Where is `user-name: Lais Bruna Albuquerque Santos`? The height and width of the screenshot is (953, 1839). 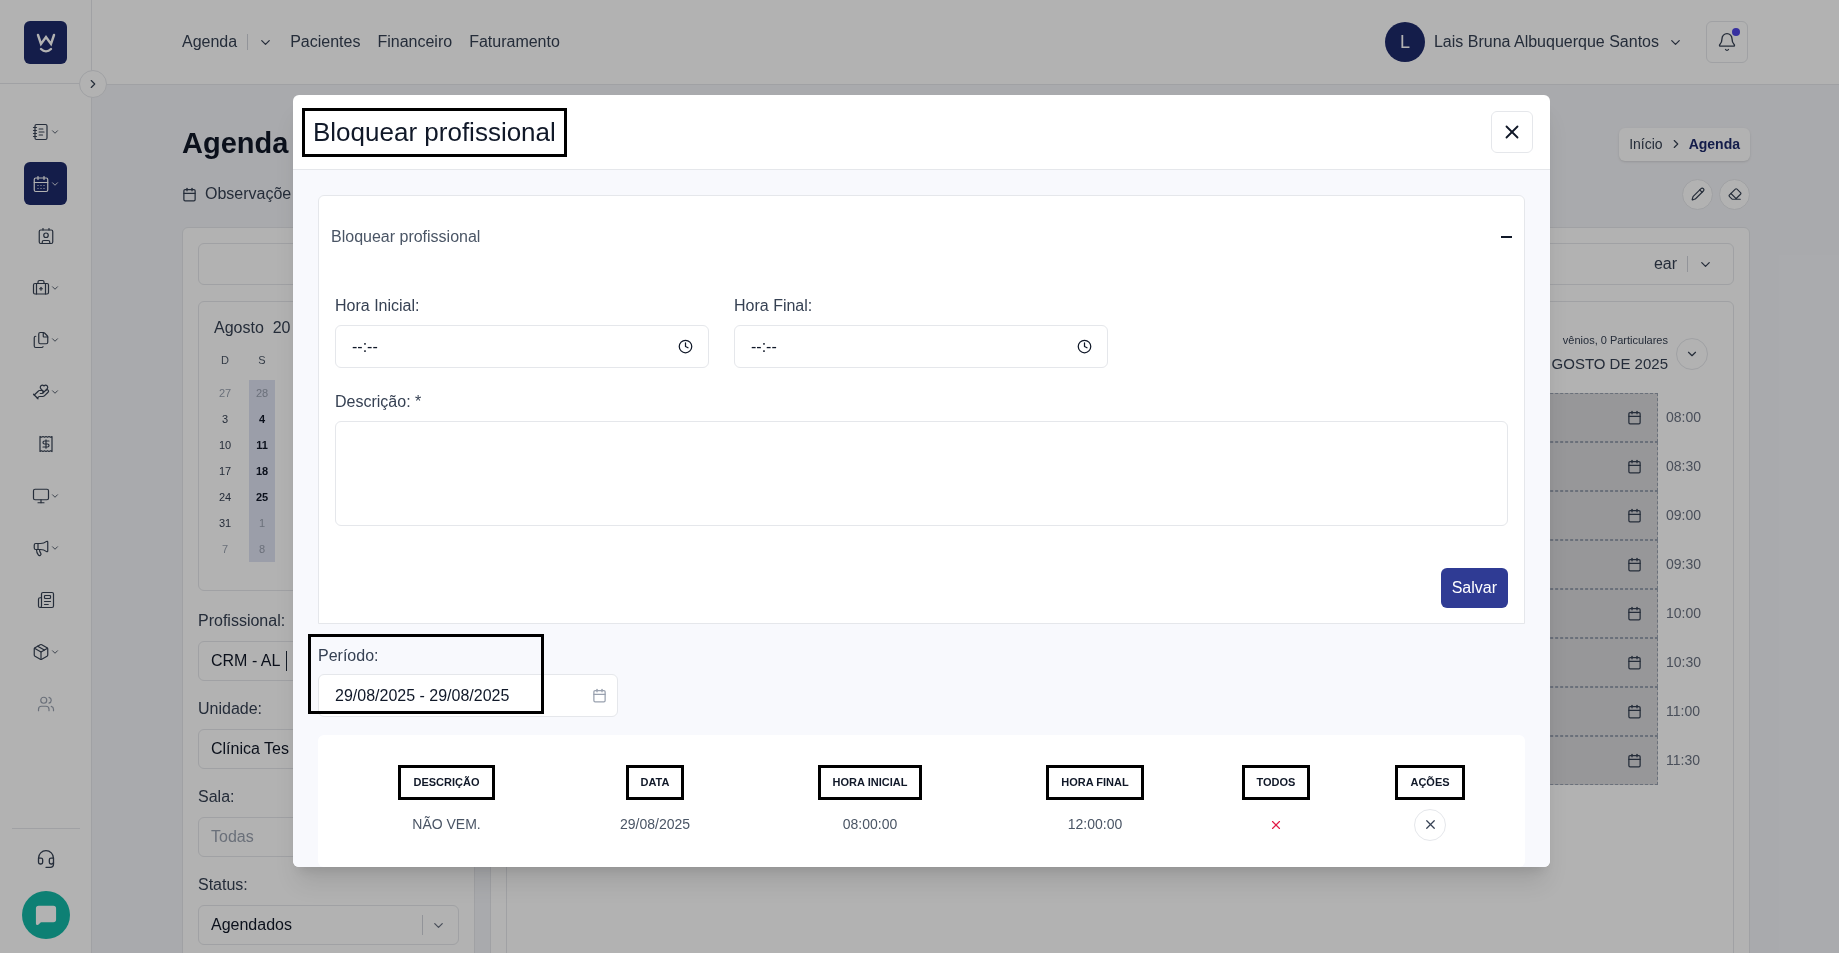
user-name: Lais Bruna Albuquerque Santos is located at coordinates (1546, 42).